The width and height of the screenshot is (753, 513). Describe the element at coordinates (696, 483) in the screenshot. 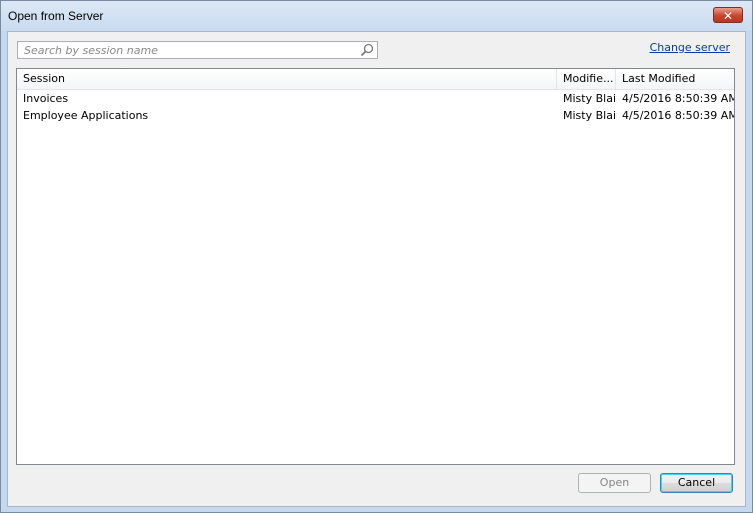

I see `cancel-button: Cancel` at that location.